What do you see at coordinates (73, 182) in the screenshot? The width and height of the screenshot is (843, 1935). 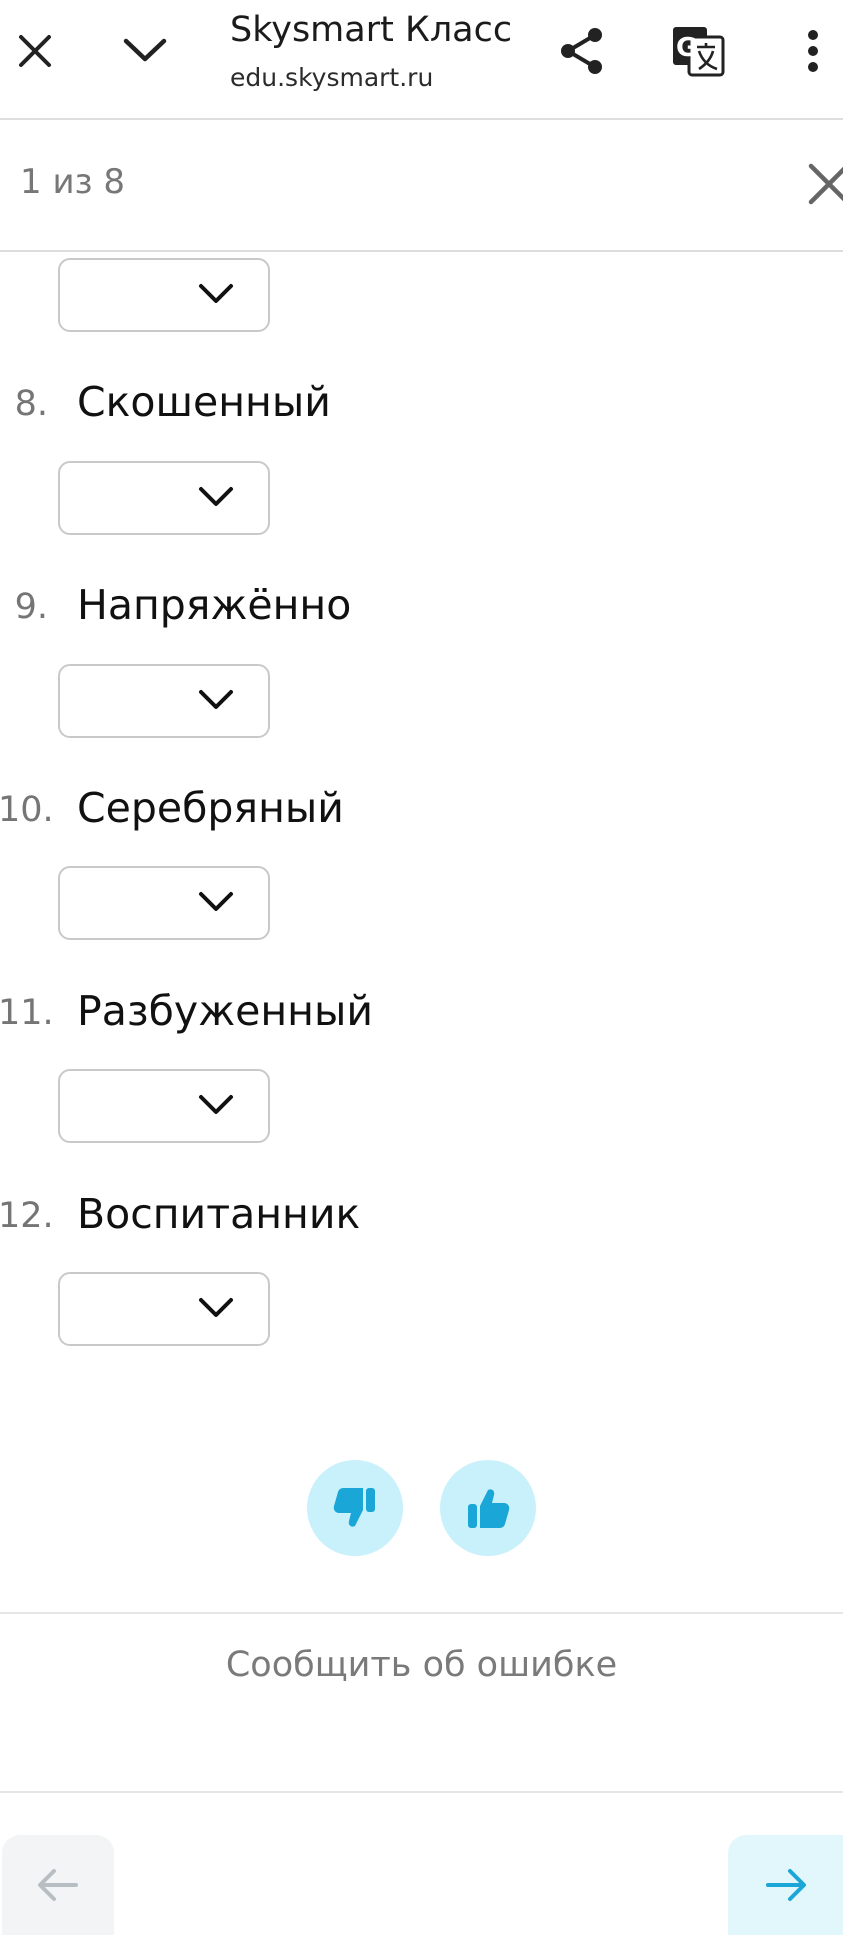 I see `find-match-count: 1 из 8` at bounding box center [73, 182].